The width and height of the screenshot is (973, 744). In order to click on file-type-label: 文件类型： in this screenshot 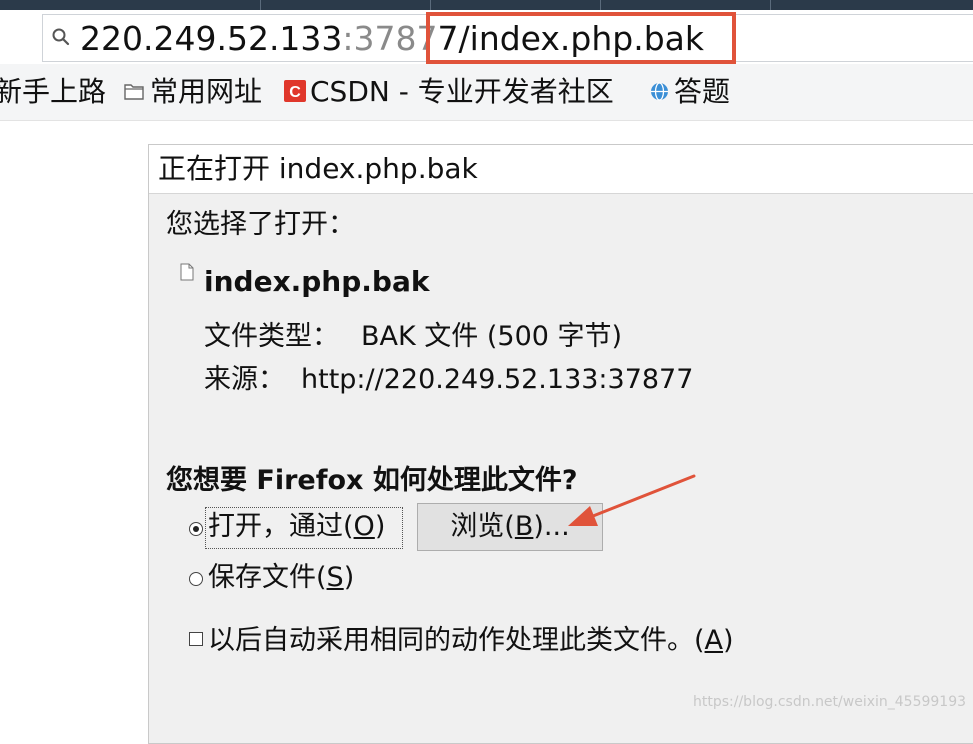, I will do `click(271, 336)`.